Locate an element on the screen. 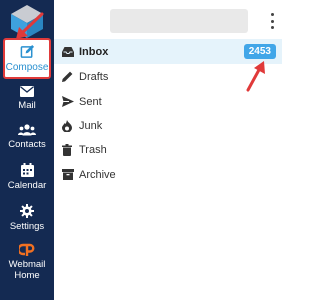 Image resolution: width=320 pixels, height=300 pixels. contacts-icon is located at coordinates (27, 130).